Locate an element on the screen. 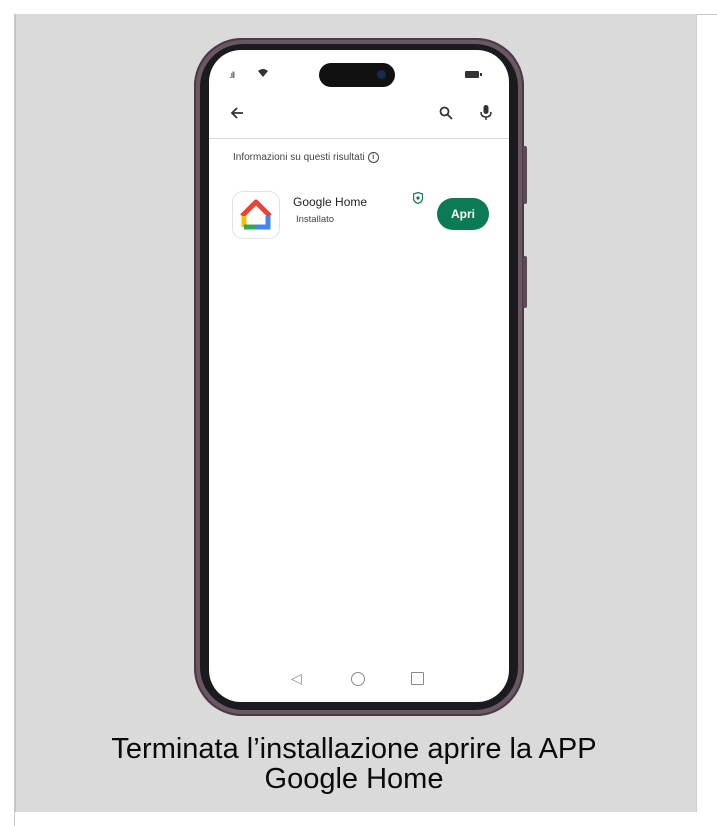 This screenshot has height=826, width=717. search-icon is located at coordinates (446, 115).